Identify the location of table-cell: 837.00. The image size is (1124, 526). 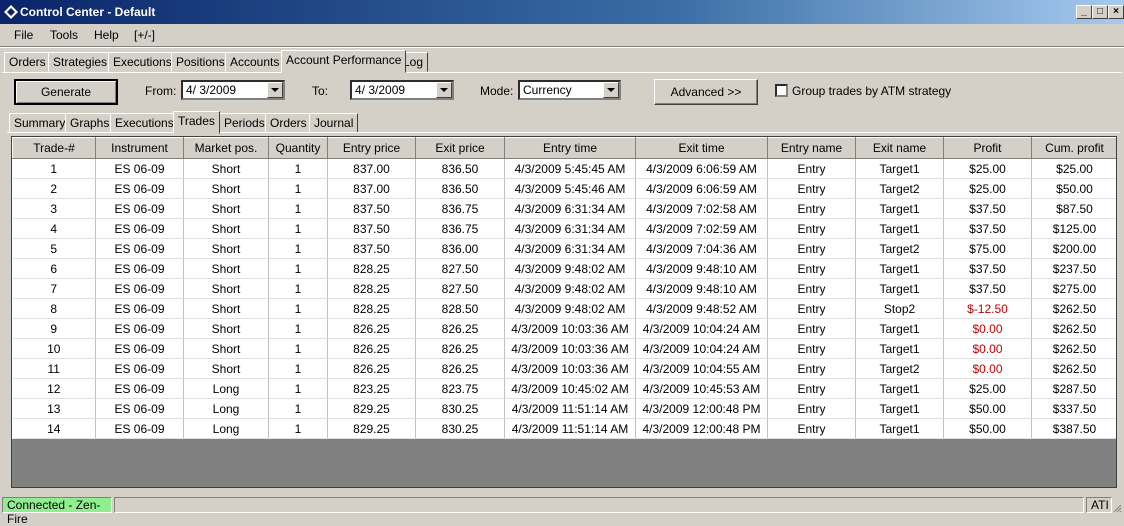
(371, 168).